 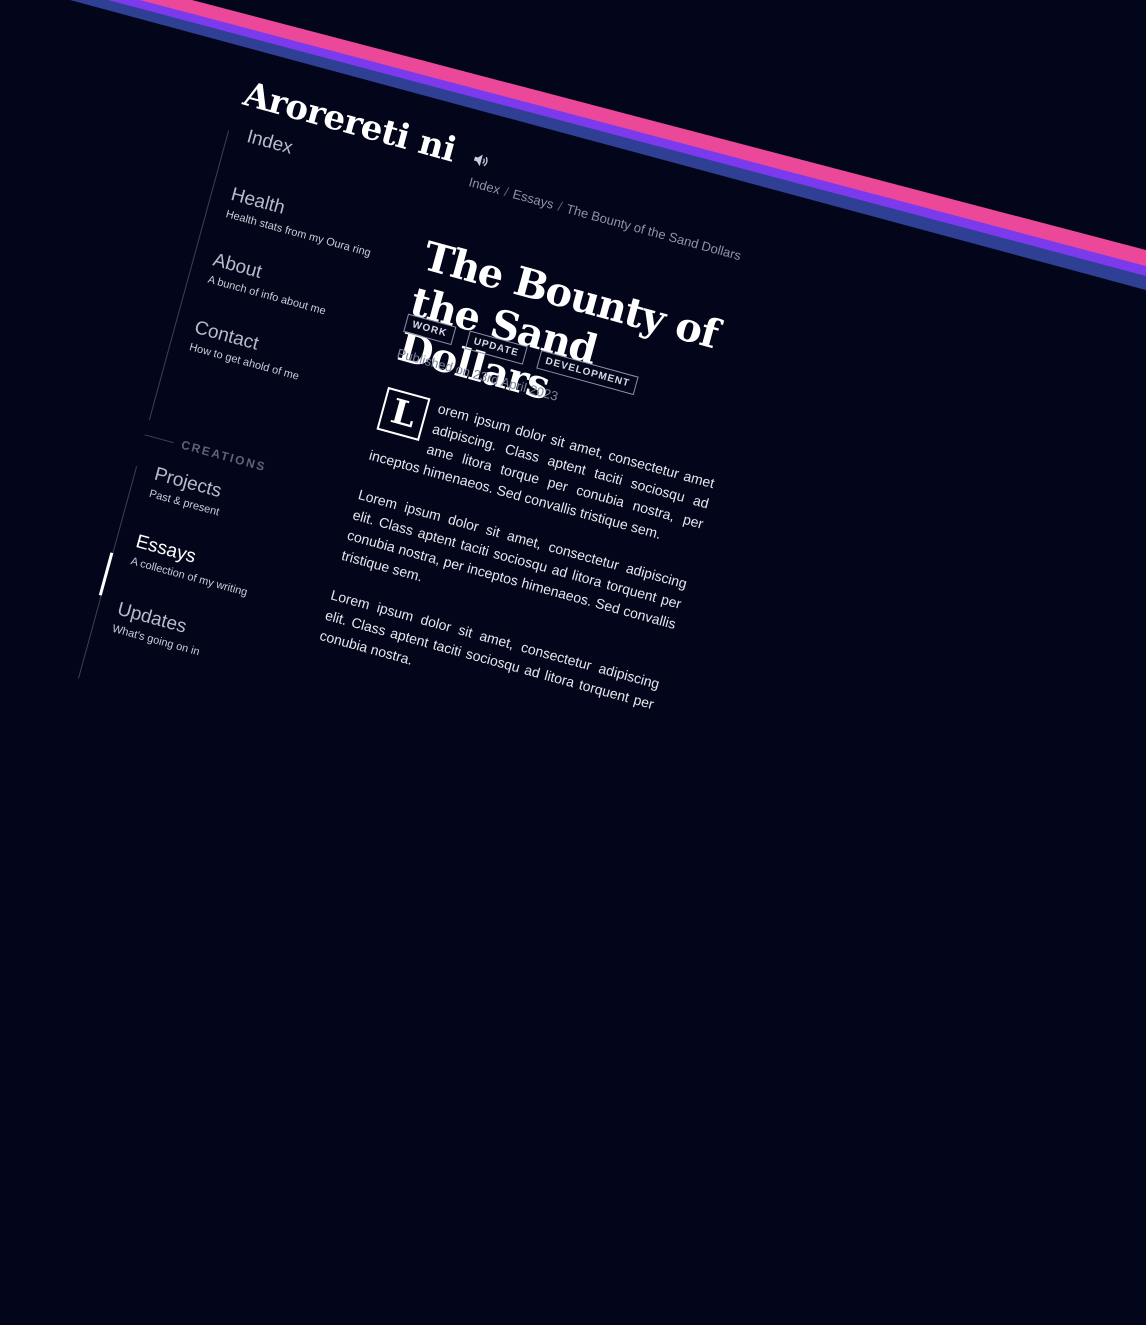 What do you see at coordinates (224, 456) in the screenshot?
I see `section-label-text: CREATIONS` at bounding box center [224, 456].